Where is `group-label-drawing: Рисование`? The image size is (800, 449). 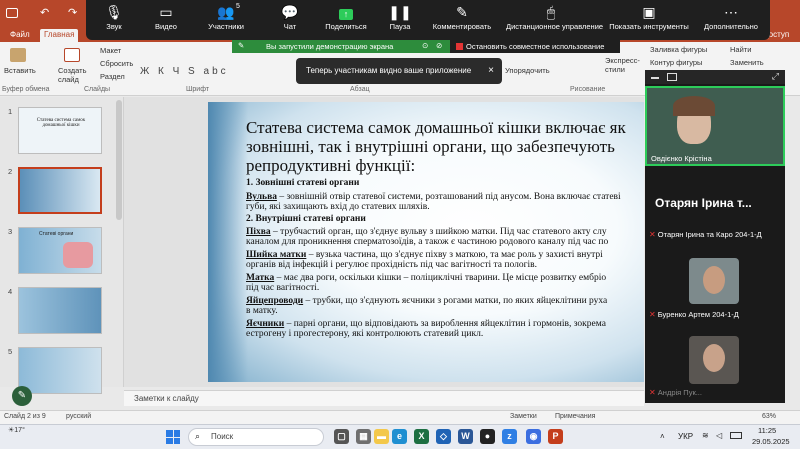
group-label-drawing: Рисование is located at coordinates (588, 89).